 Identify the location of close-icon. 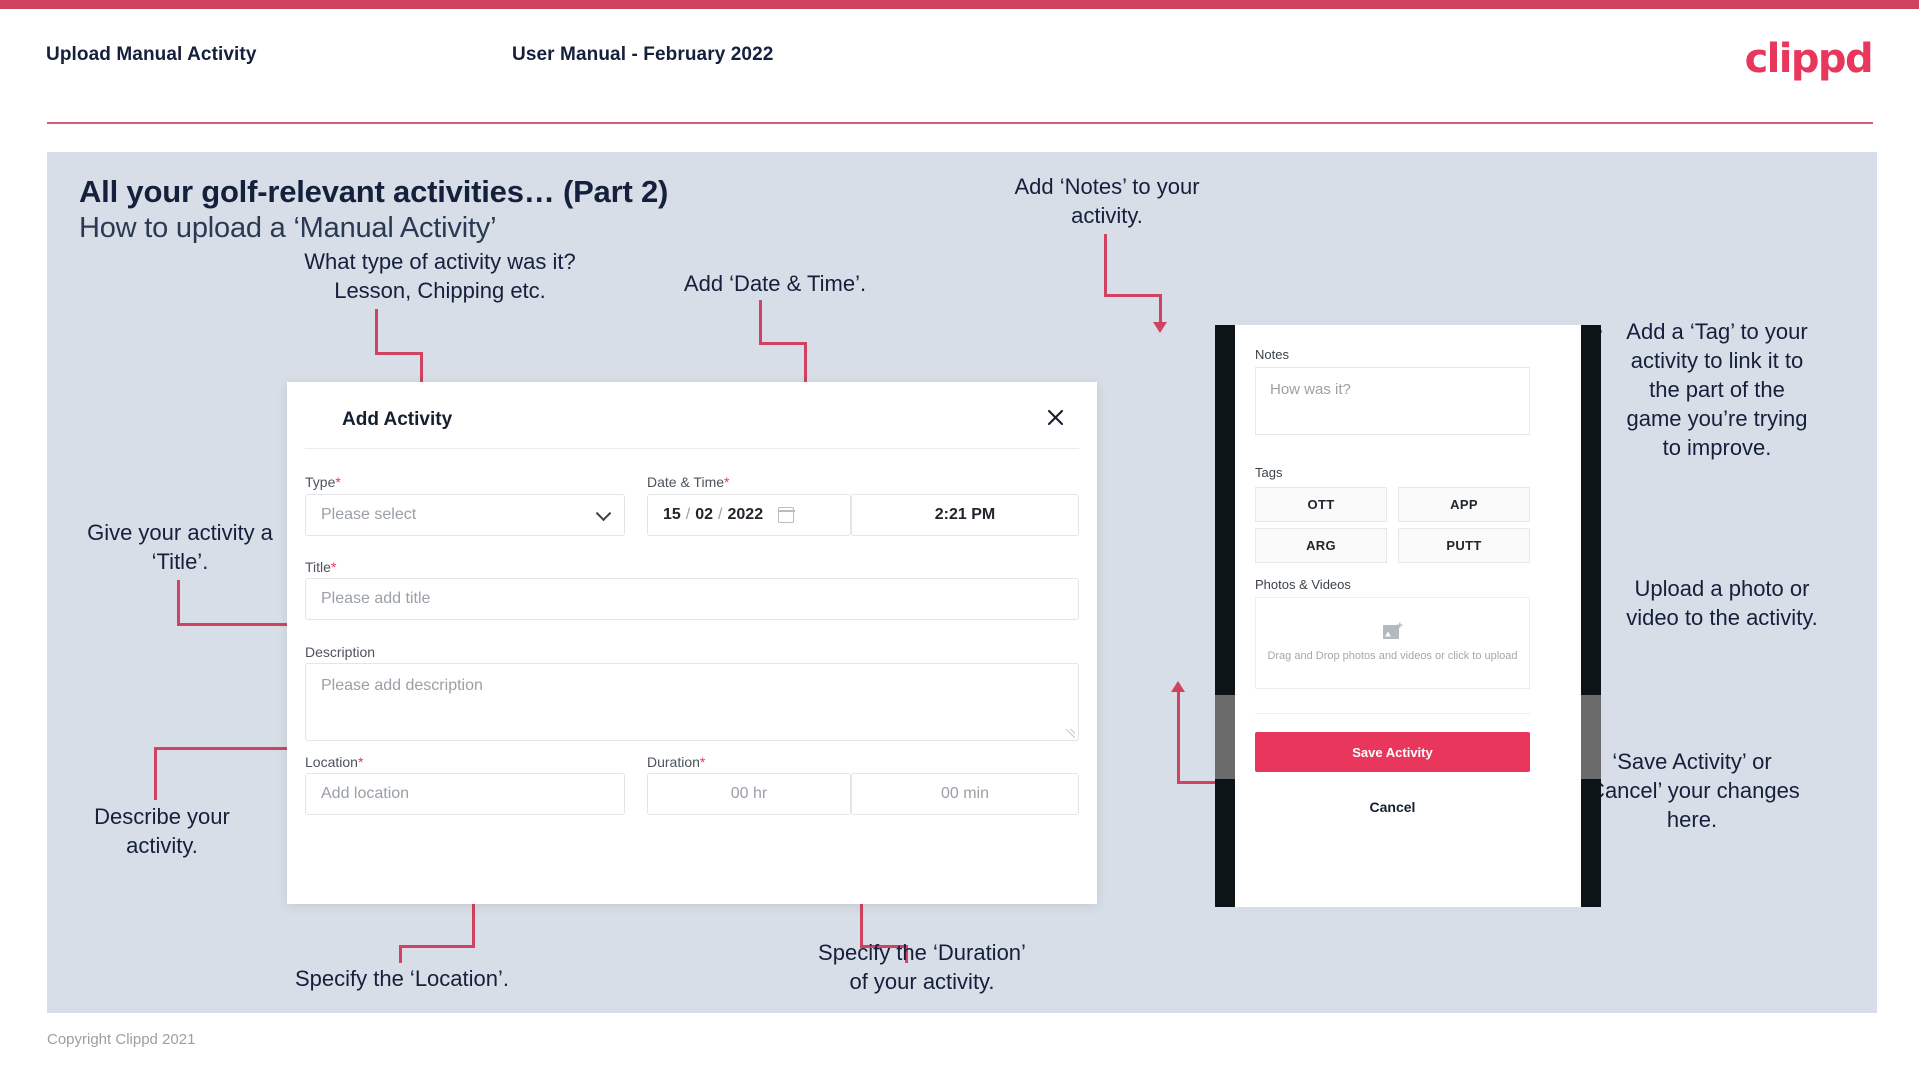
(1055, 417).